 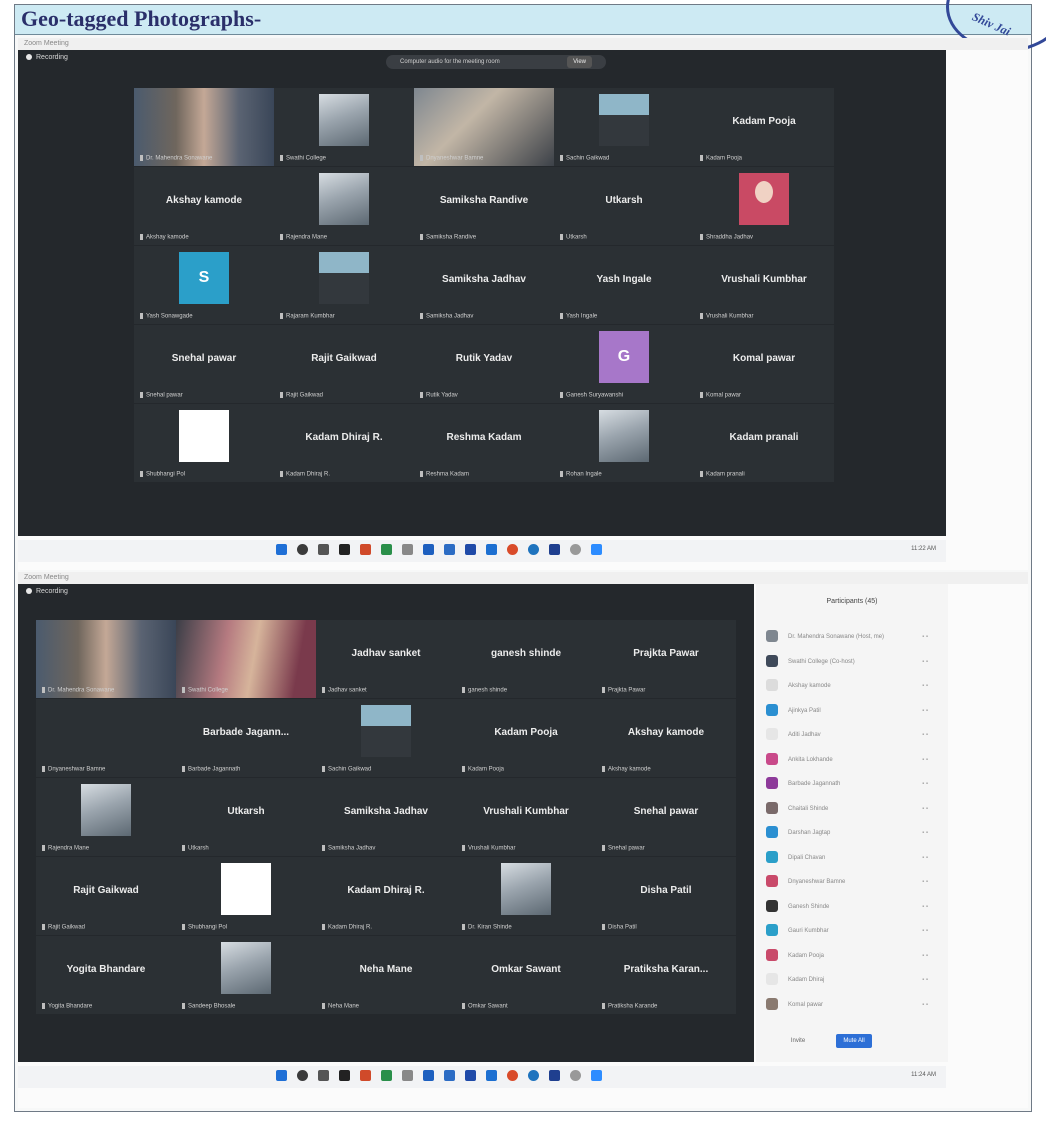 What do you see at coordinates (484, 206) in the screenshot?
I see `participant-tile: Samiksha Randive Samiksha Randive` at bounding box center [484, 206].